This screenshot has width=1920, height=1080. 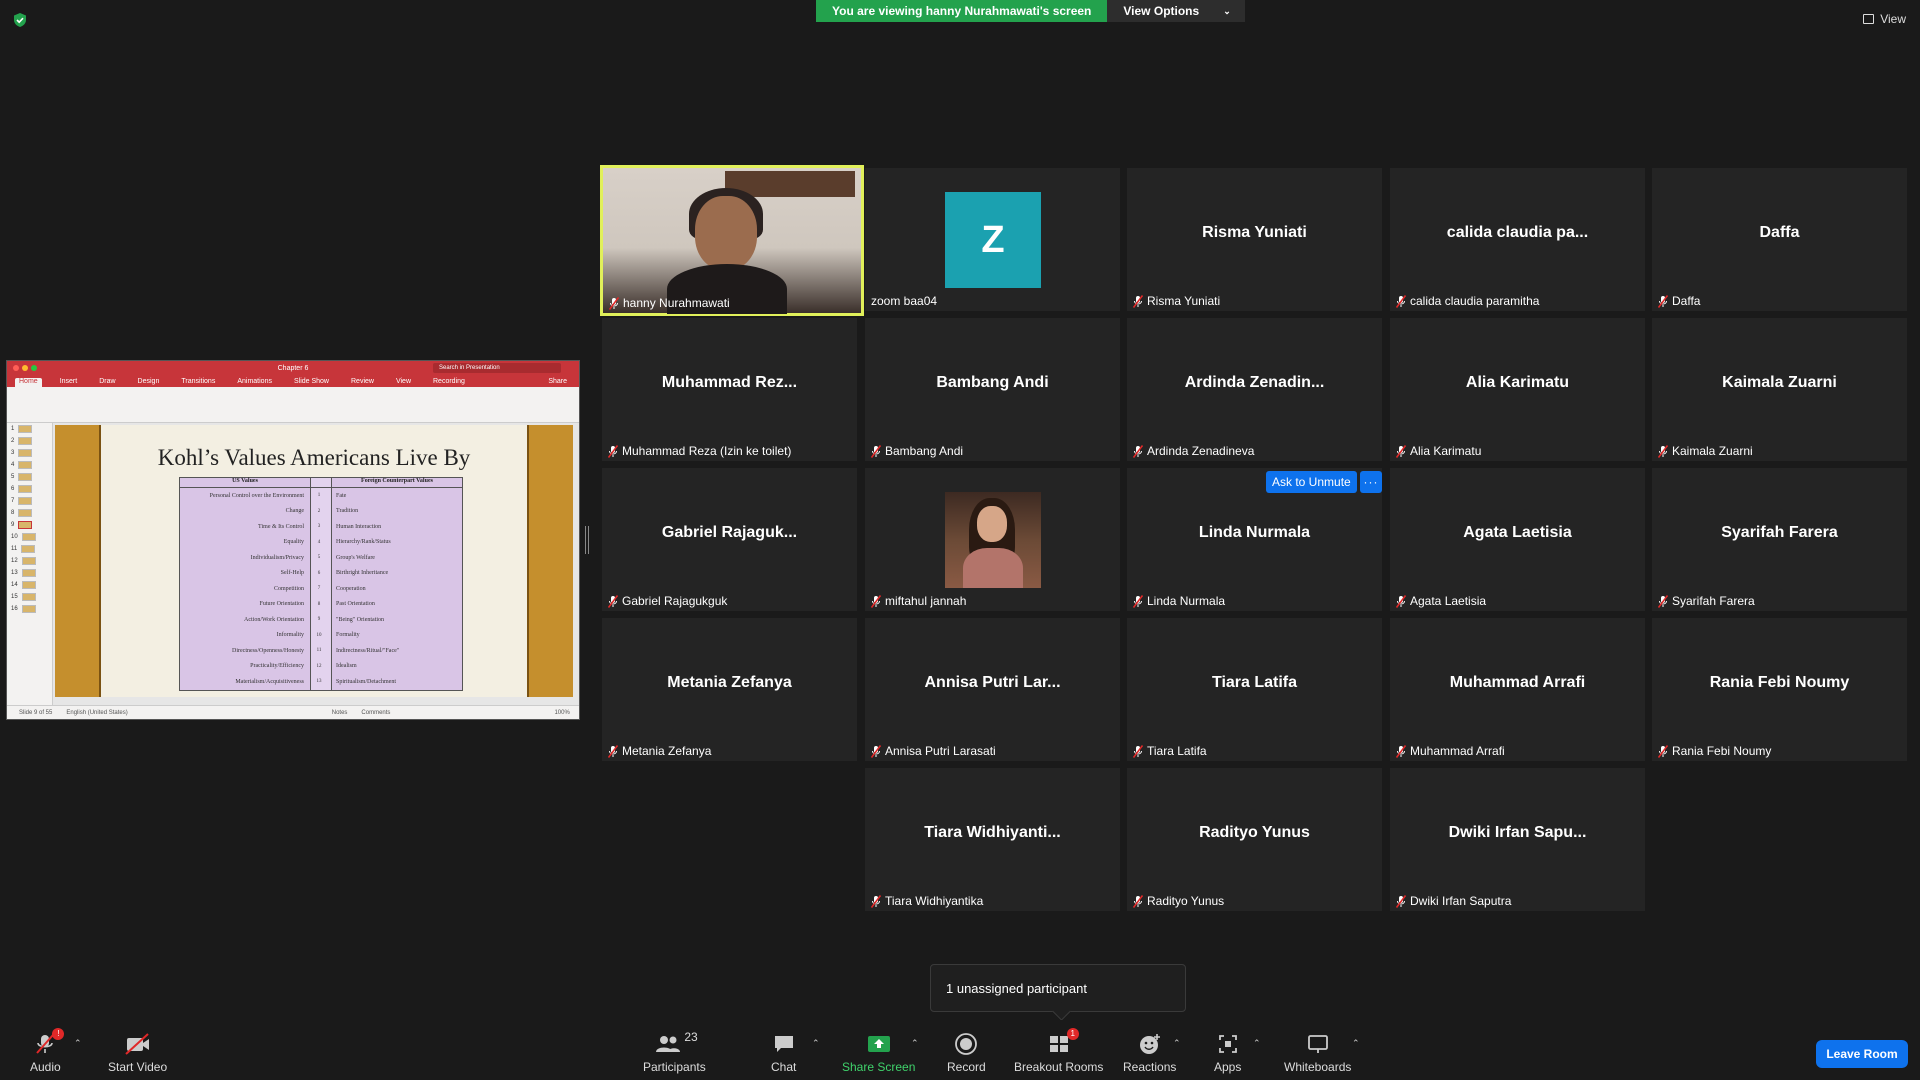 What do you see at coordinates (966, 1053) in the screenshot?
I see `record-button: Record` at bounding box center [966, 1053].